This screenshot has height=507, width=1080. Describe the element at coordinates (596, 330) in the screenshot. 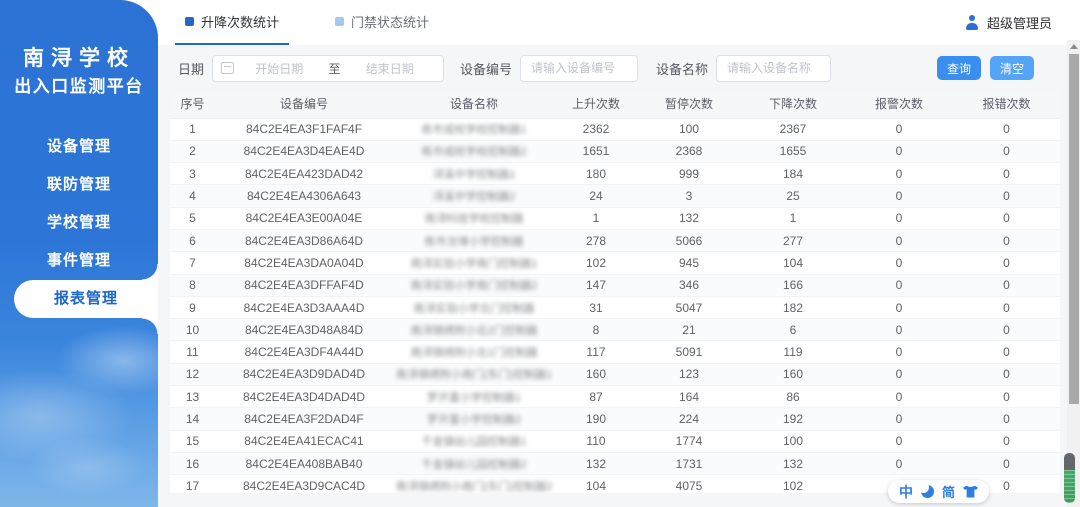

I see `rise-count-cell: 8` at that location.